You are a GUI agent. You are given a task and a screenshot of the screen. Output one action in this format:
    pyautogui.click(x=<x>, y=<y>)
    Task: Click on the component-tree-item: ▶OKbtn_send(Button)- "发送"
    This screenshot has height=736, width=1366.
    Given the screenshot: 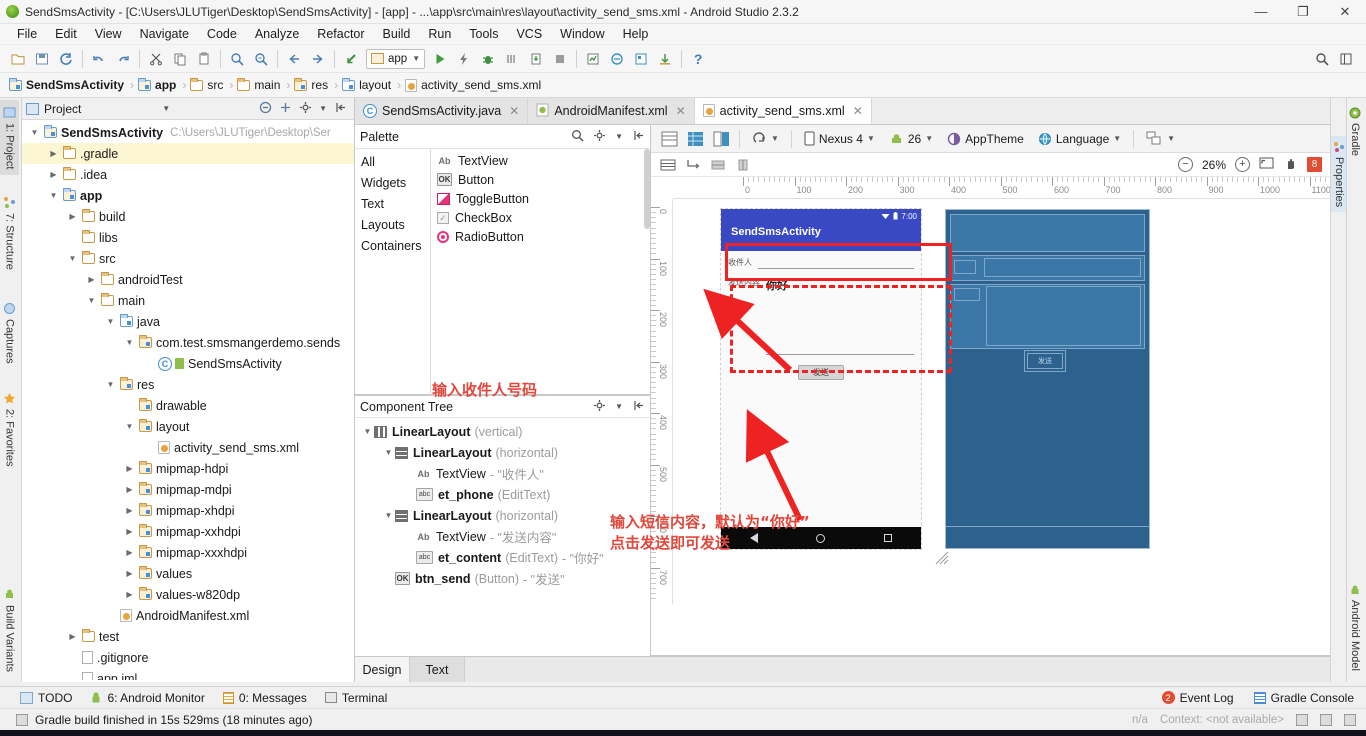 What is the action you would take?
    pyautogui.click(x=502, y=578)
    